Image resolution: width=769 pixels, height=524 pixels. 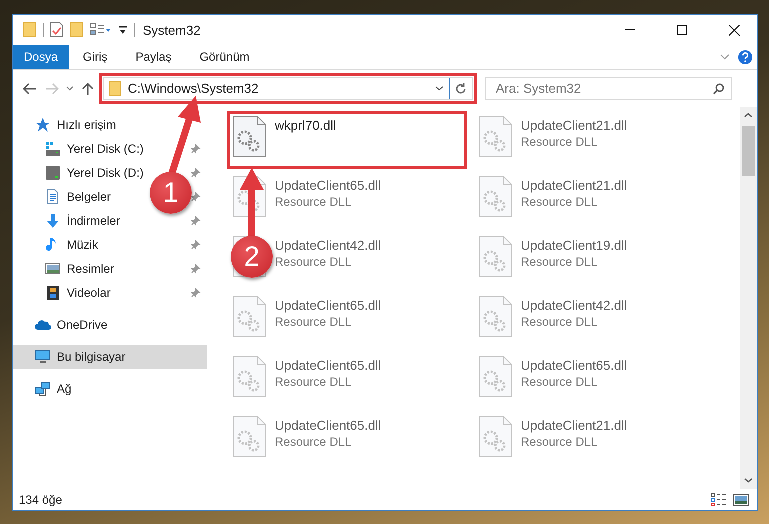 I want to click on ribbon-tab: Paylaş, so click(x=154, y=57).